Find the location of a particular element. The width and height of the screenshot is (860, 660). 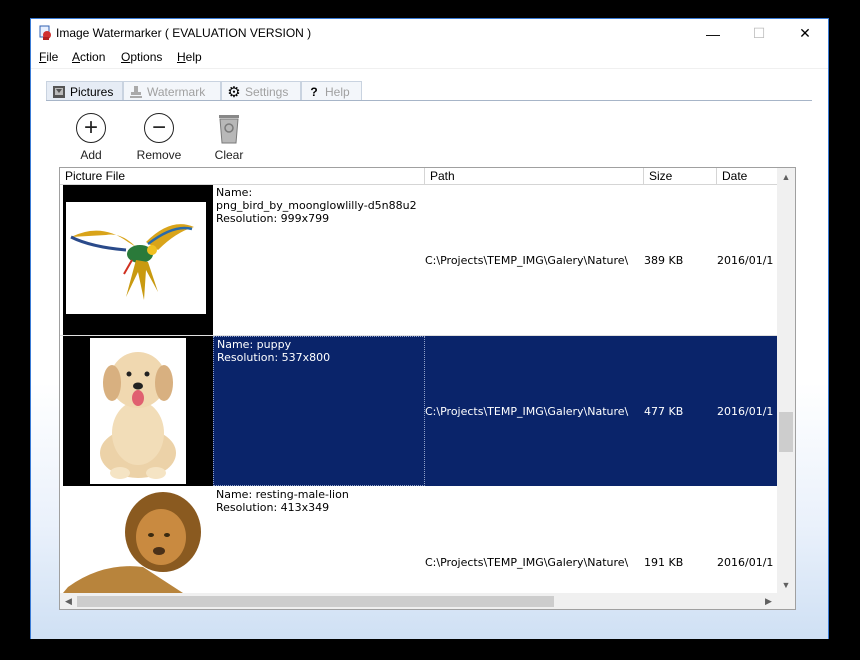

tab-divider is located at coordinates (429, 100).